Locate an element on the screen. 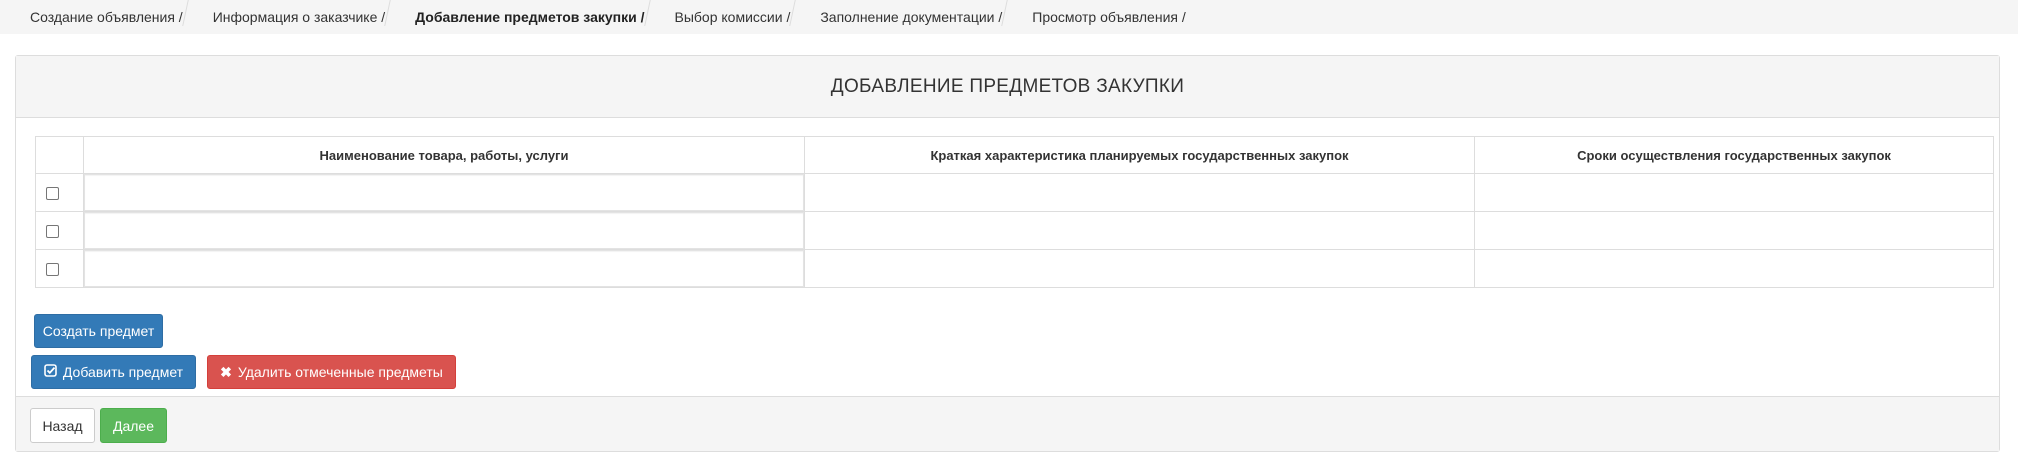 The height and width of the screenshot is (454, 2018). add-item-label: Добавить предмет is located at coordinates (123, 372).